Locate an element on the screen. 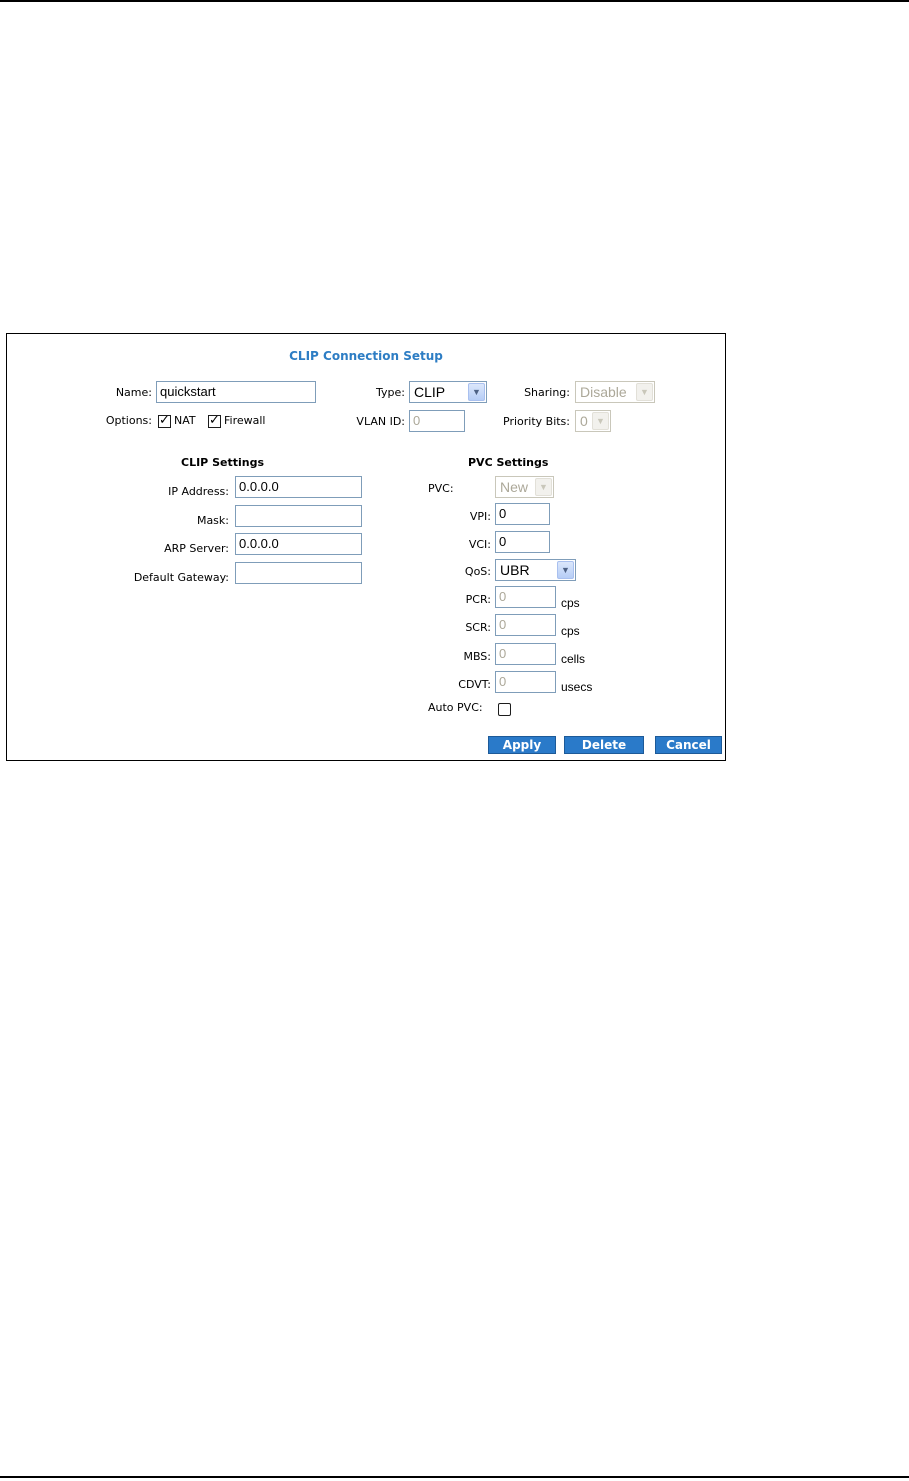 This screenshot has width=909, height=1481. priority-bits-select: 0 ▼ is located at coordinates (593, 421).